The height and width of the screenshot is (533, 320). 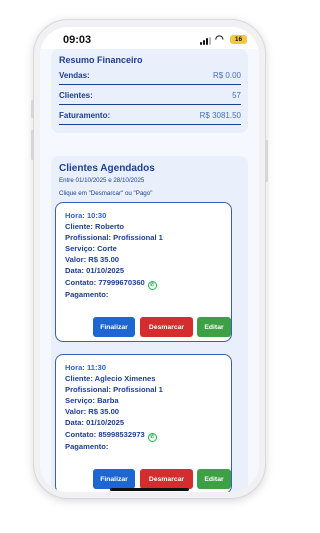 I want to click on fin-value: 57, so click(x=236, y=95).